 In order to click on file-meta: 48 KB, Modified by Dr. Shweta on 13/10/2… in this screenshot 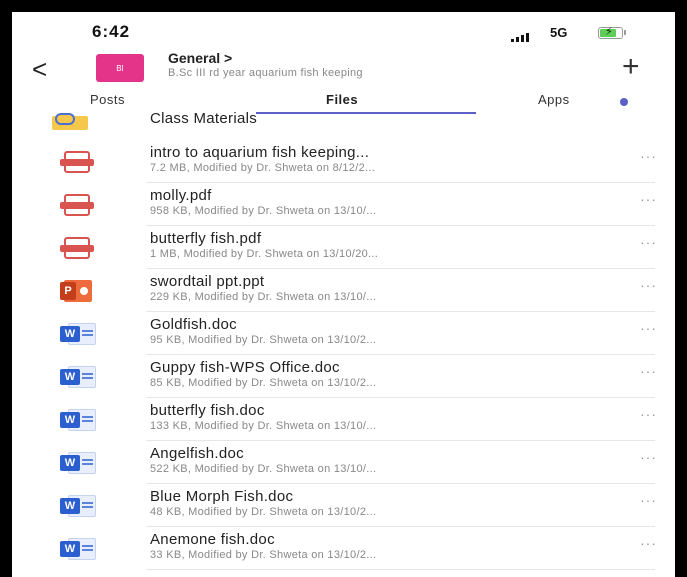, I will do `click(263, 512)`.